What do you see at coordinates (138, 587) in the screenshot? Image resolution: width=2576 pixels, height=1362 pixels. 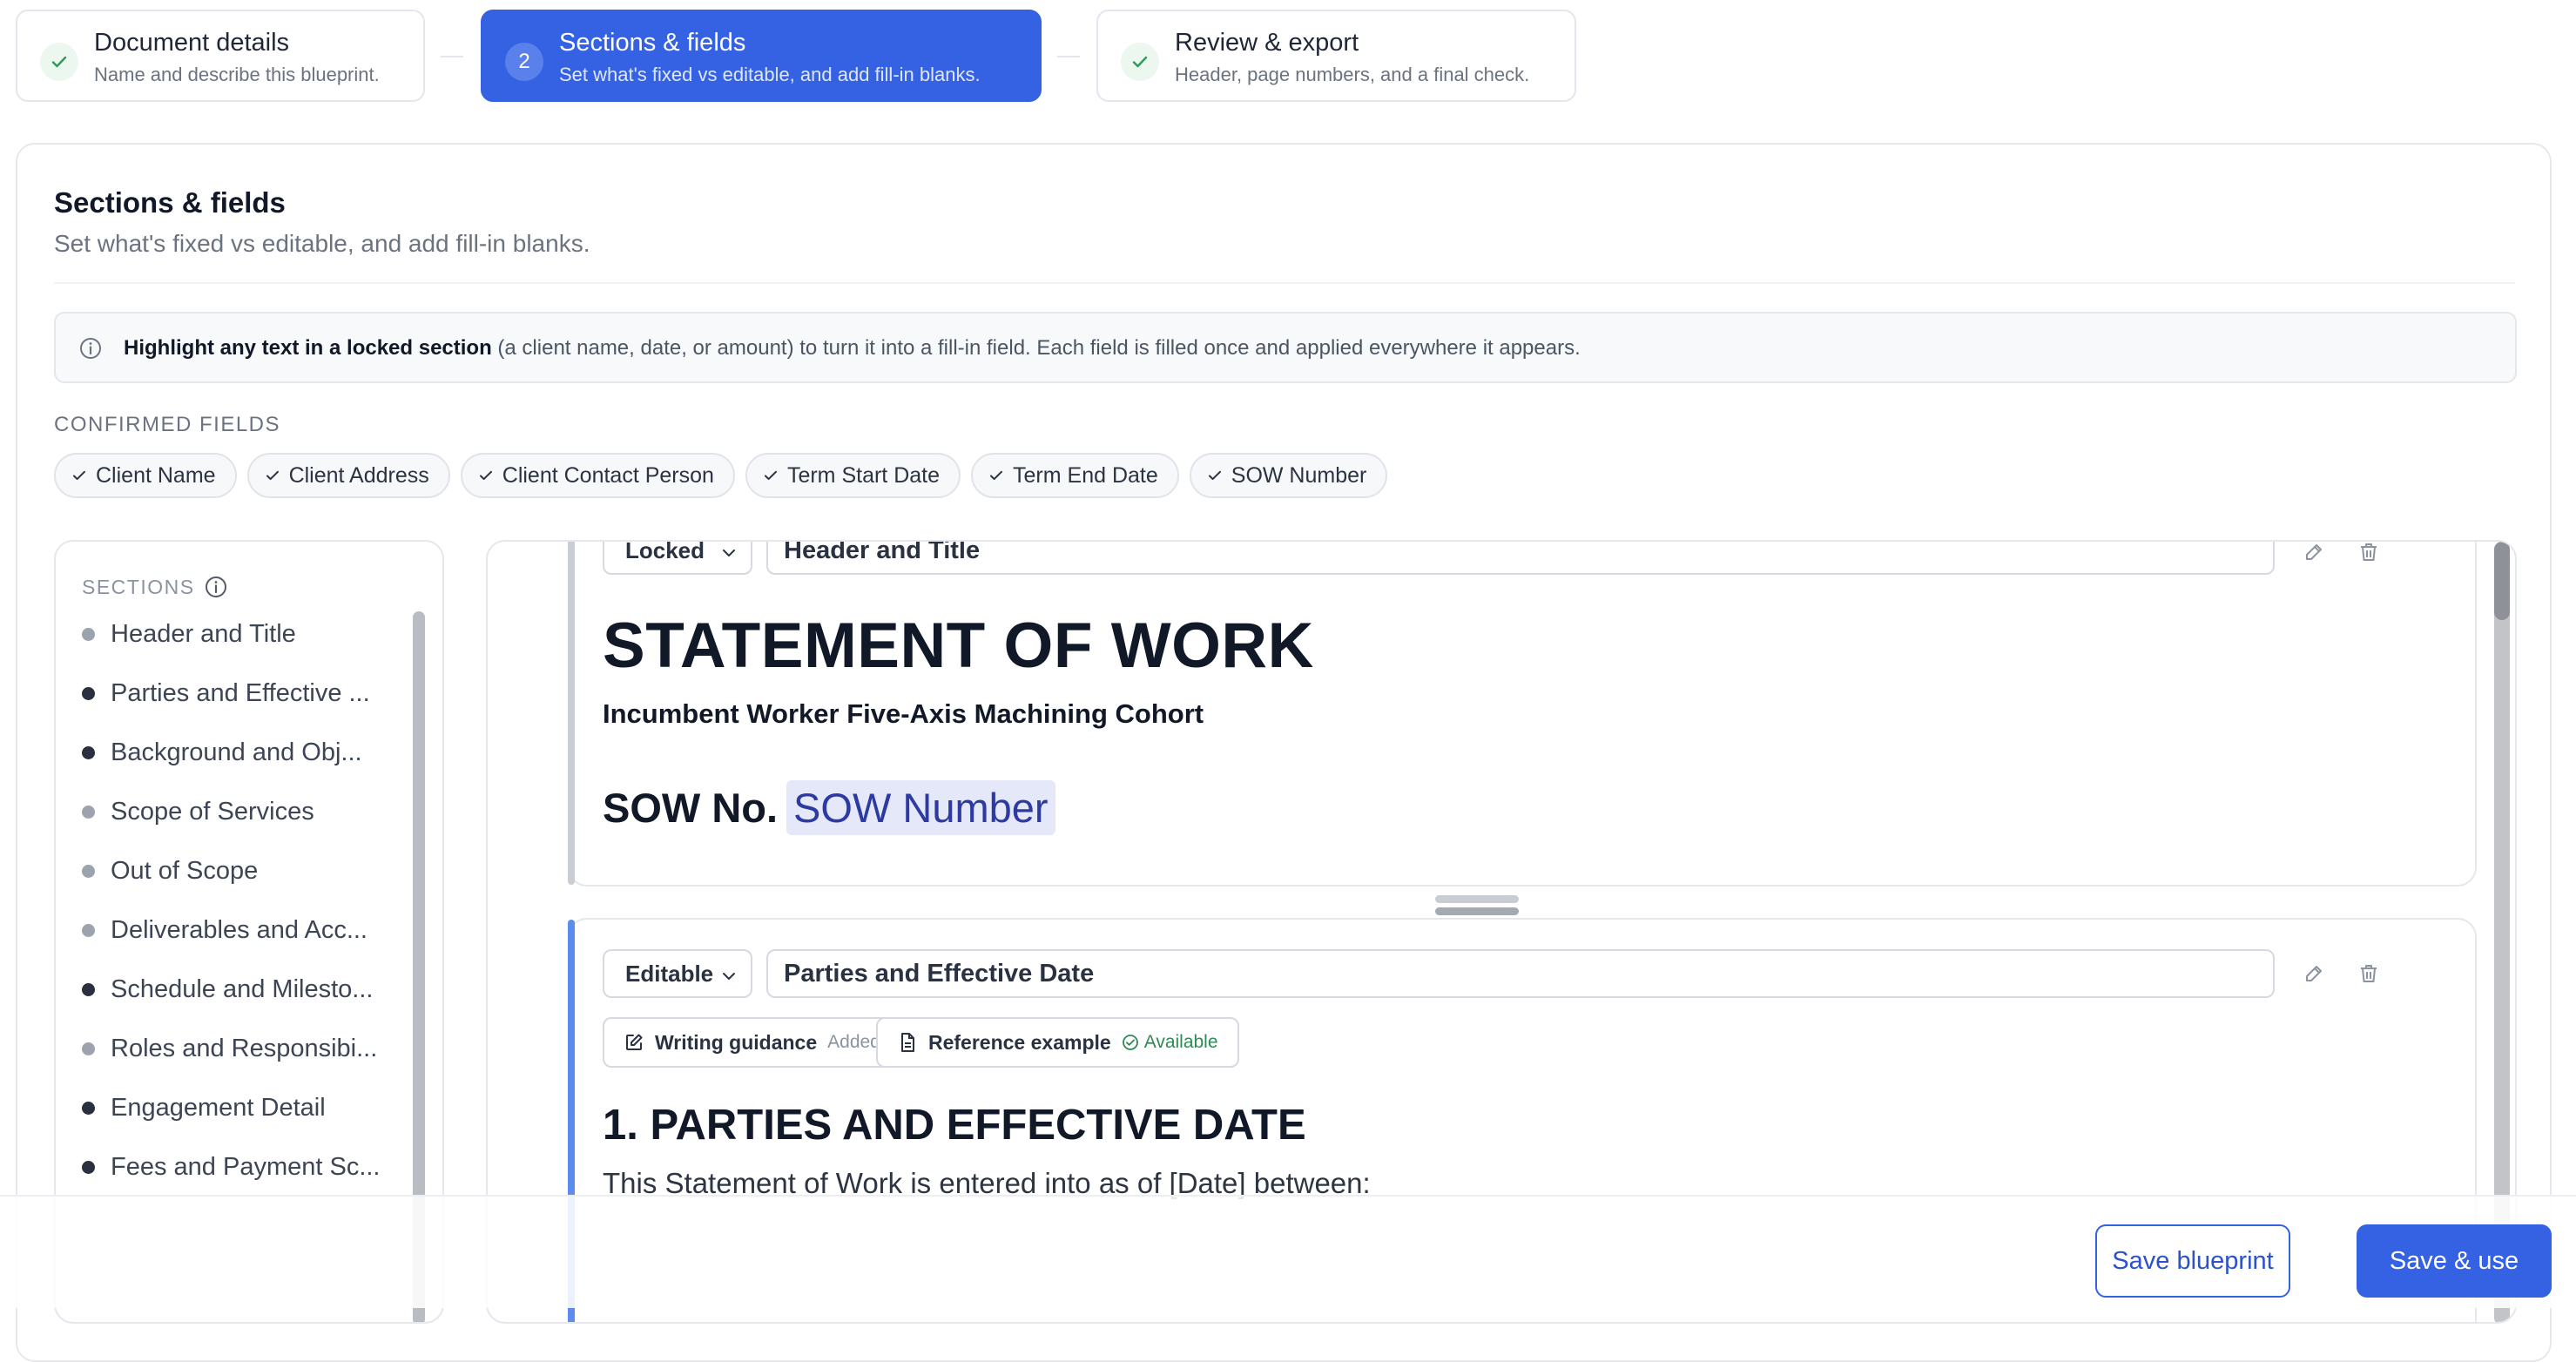 I see `sections-label: SECTIONS` at bounding box center [138, 587].